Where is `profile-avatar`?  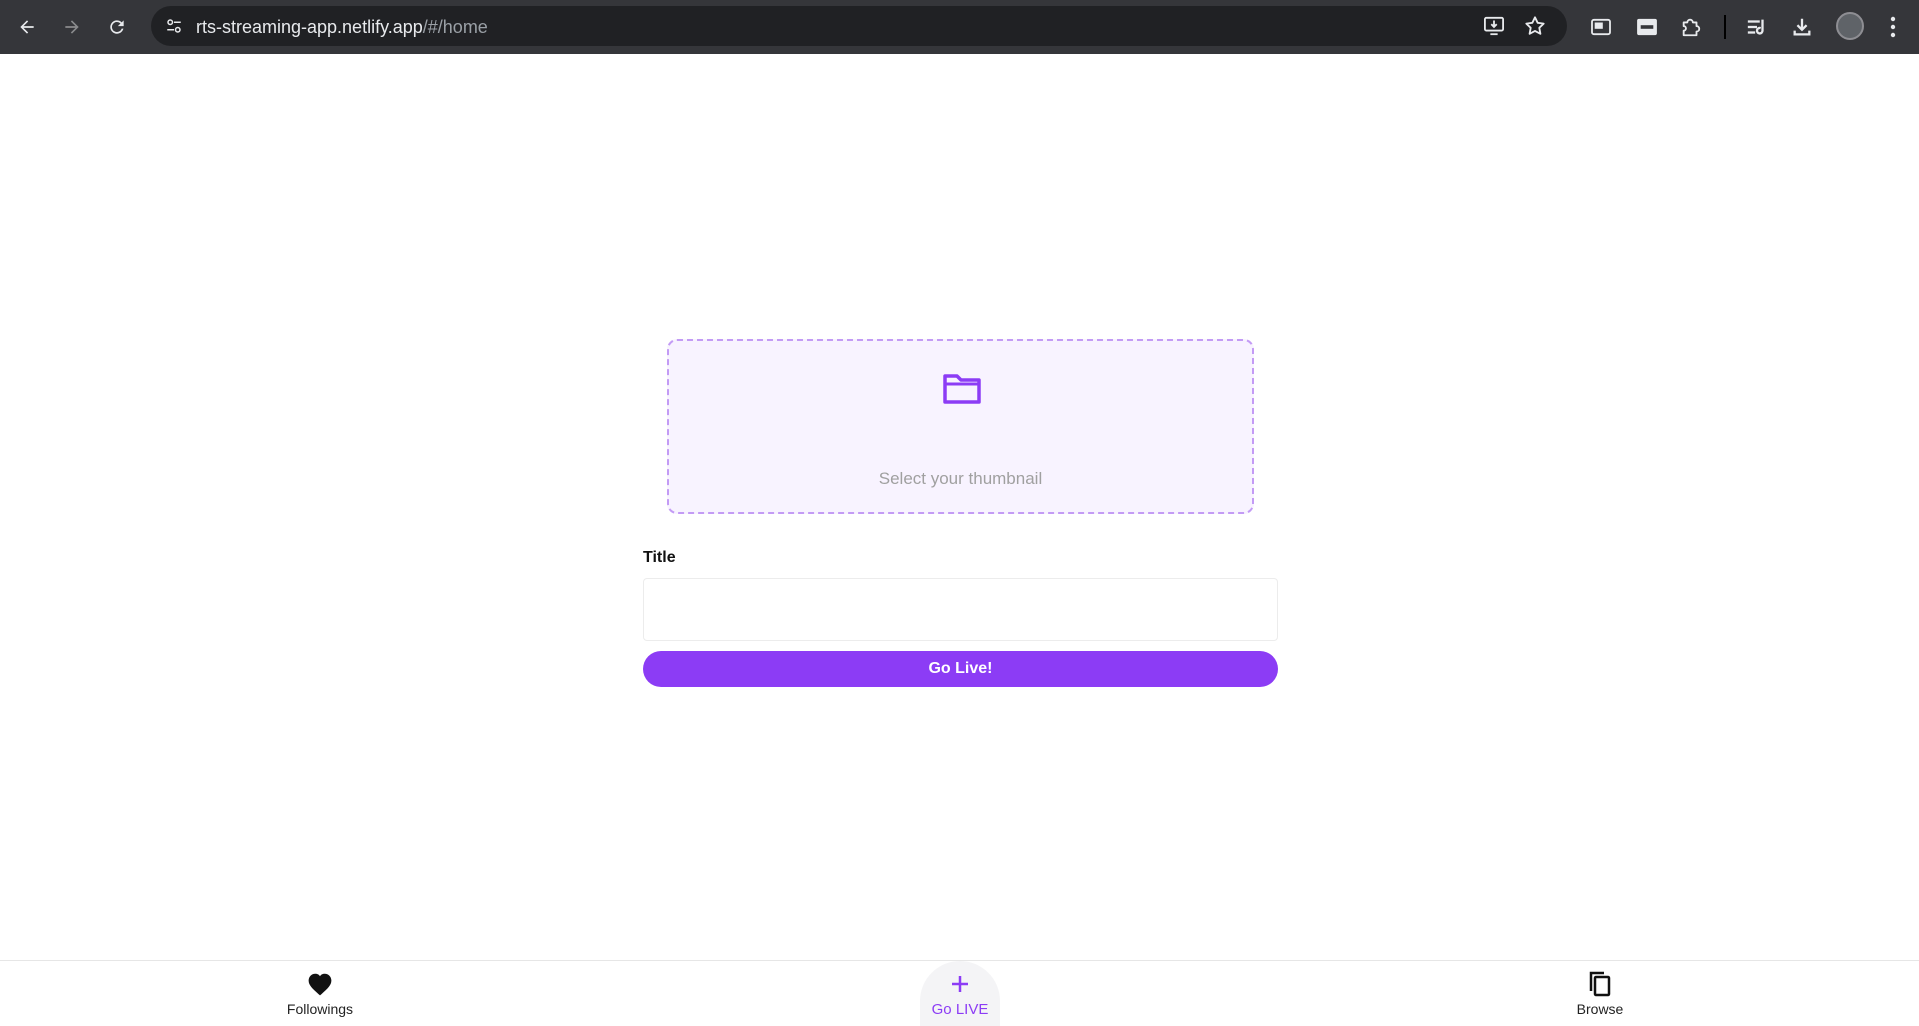
profile-avatar is located at coordinates (1850, 26).